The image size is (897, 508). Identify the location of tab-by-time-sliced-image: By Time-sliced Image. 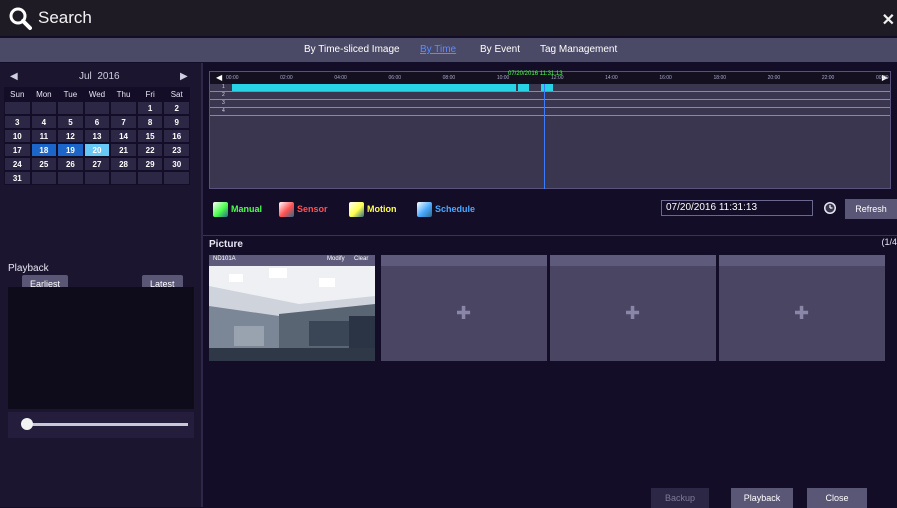
(352, 49).